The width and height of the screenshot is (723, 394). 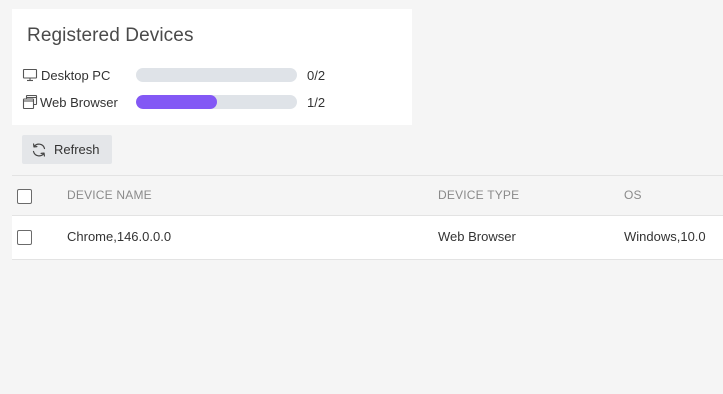 I want to click on column-header-device-type: DEVICE TYPE, so click(x=478, y=195).